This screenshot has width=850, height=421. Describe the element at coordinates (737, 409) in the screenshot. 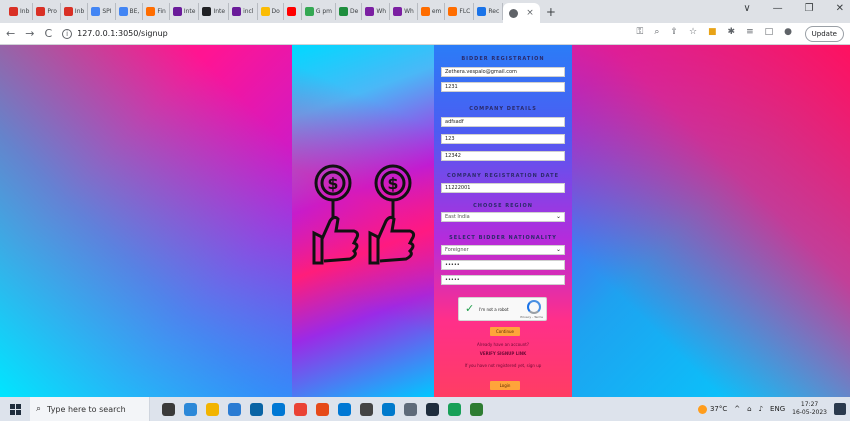

I see `chevron-up-icon: ^` at that location.